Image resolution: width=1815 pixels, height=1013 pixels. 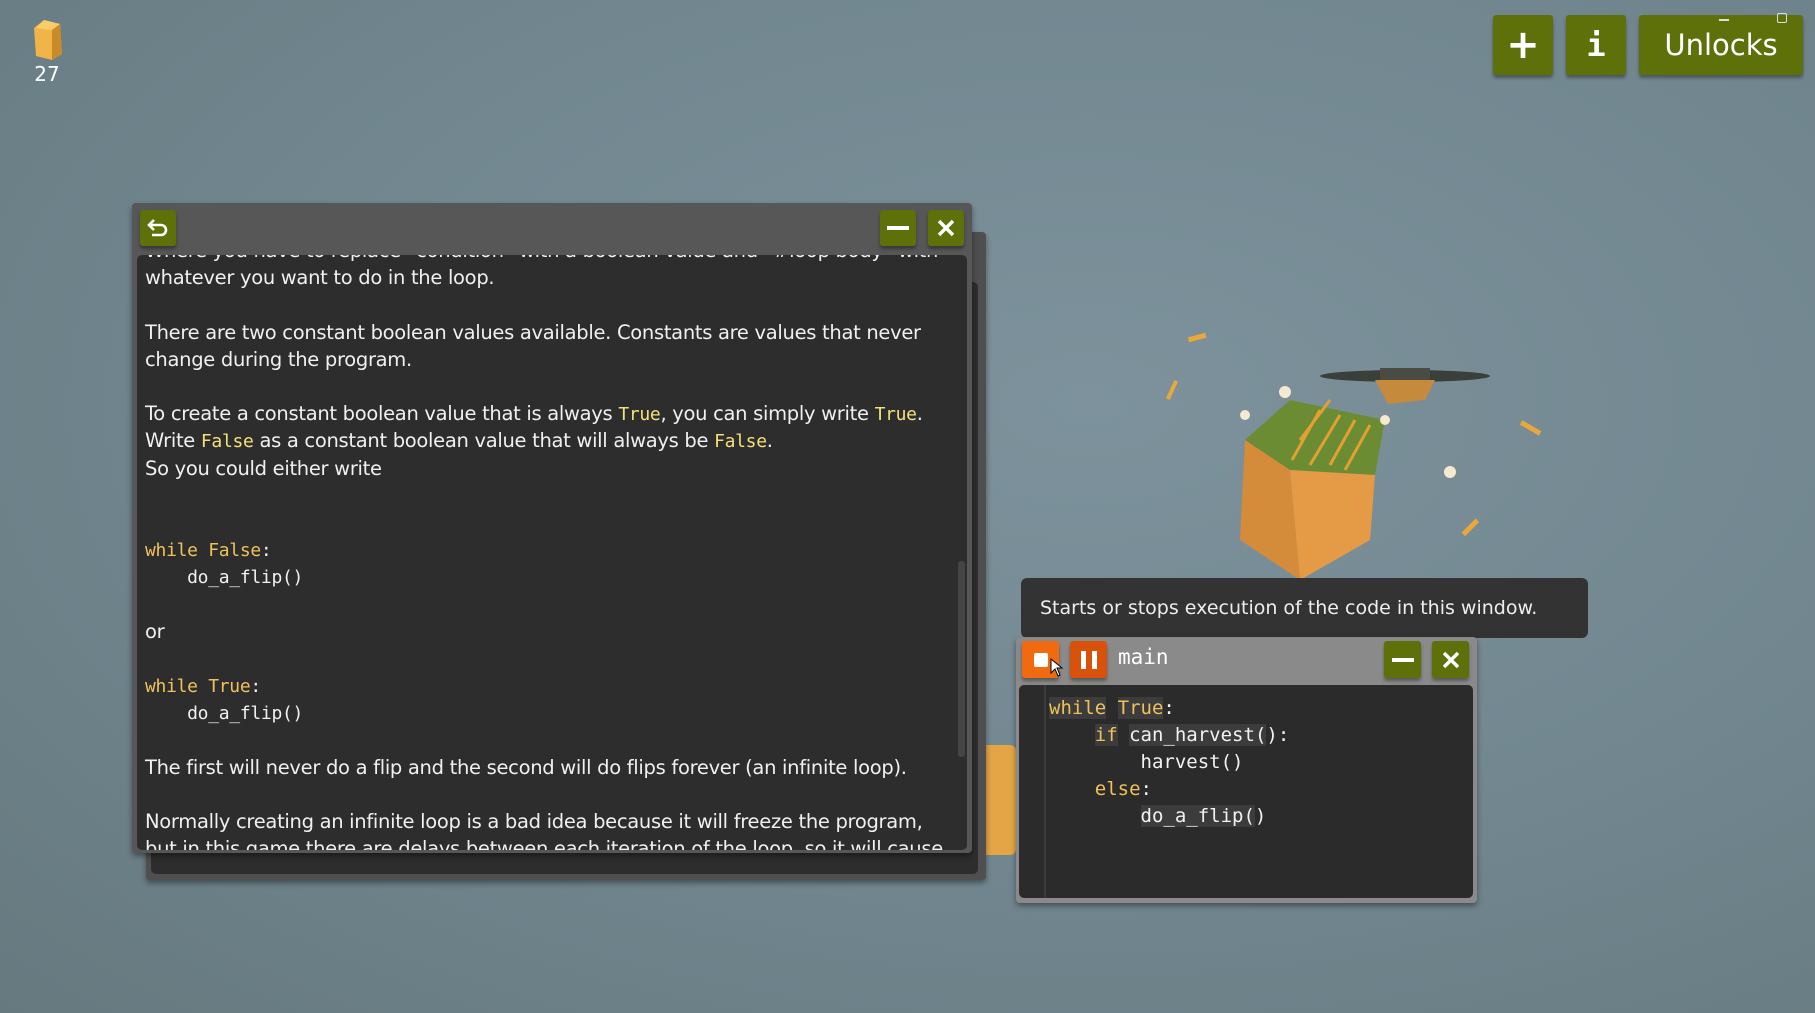 What do you see at coordinates (546, 277) in the screenshot?
I see `doc-line: whatever you want to do in the loop.` at bounding box center [546, 277].